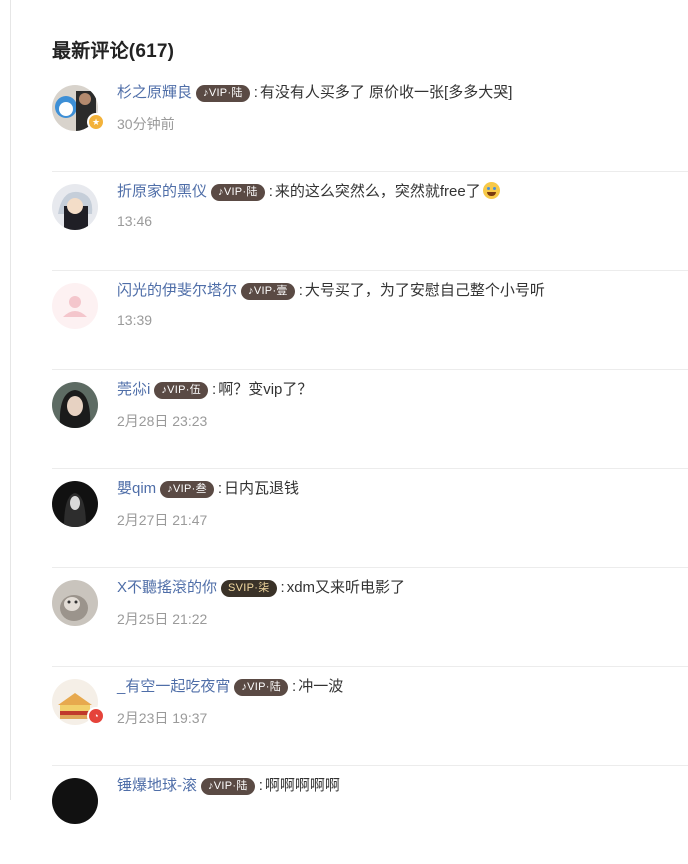 The image size is (688, 864). I want to click on username-link: X不聽搖滾的你, so click(167, 587).